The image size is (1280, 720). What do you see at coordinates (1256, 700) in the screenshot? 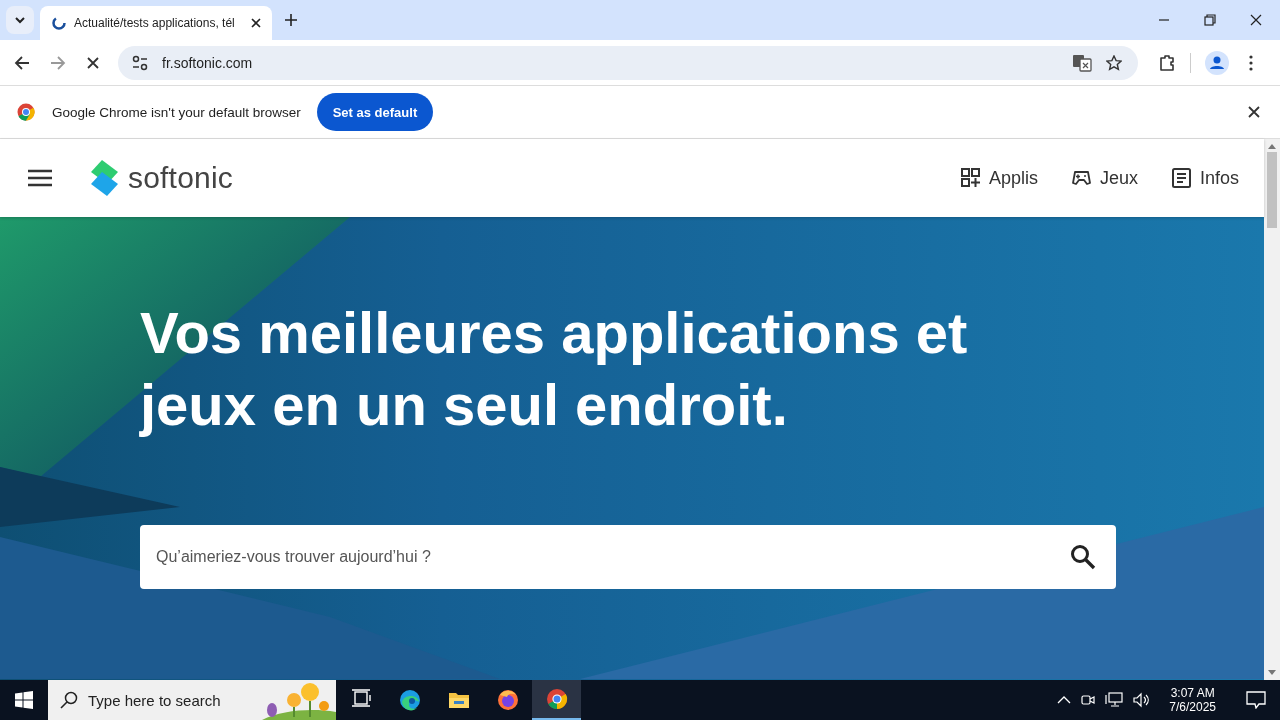
I see `notifications-icon` at bounding box center [1256, 700].